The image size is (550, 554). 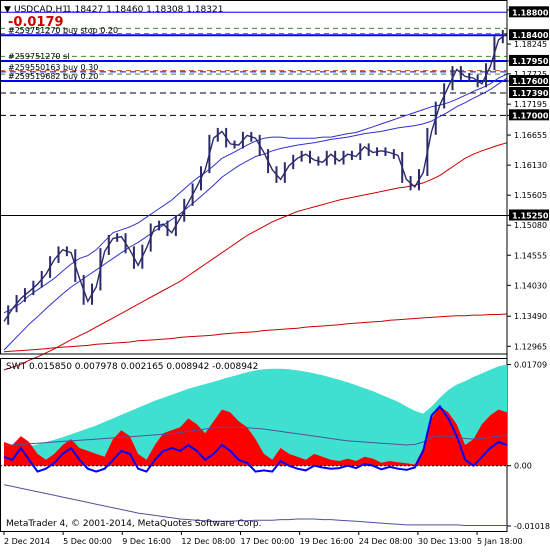 I want to click on order-line-label: #259519682 buy 0.20, so click(x=53, y=76).